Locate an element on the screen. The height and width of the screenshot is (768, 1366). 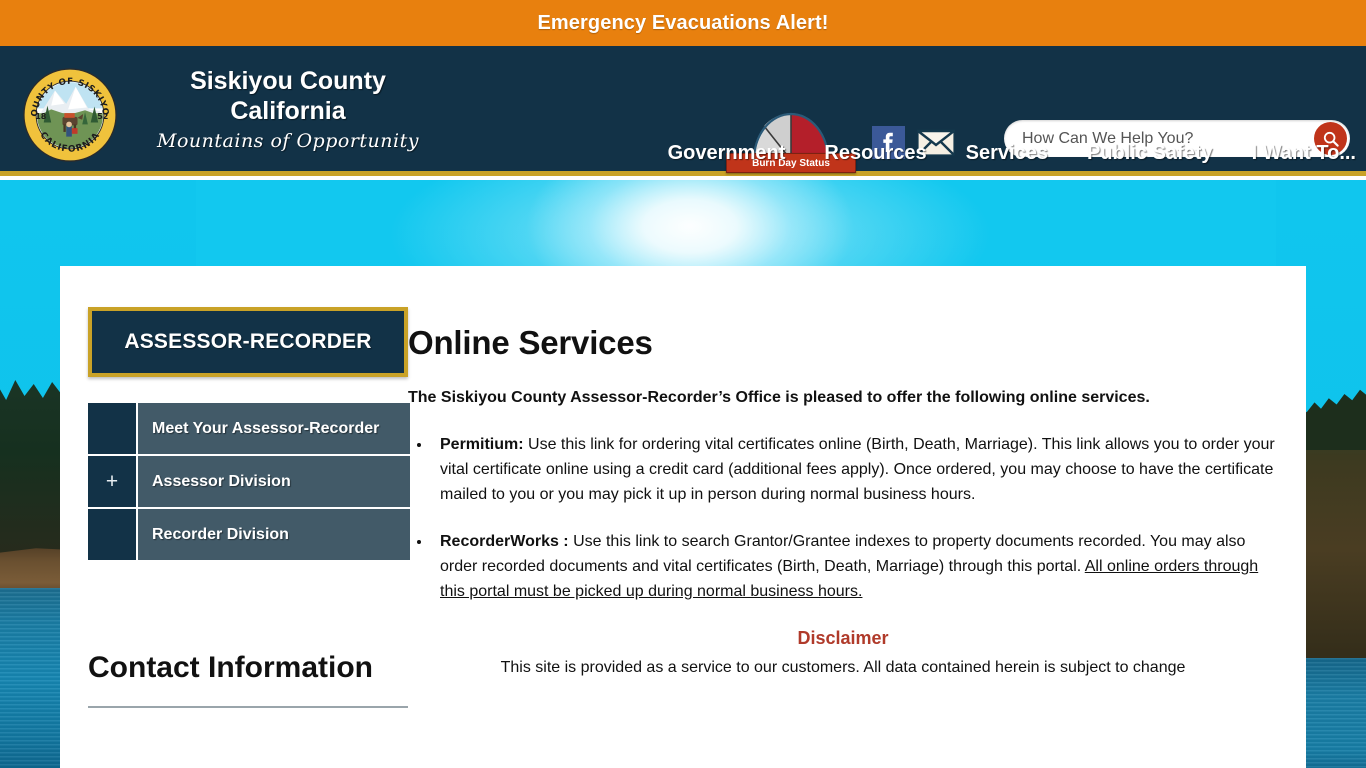
department-badge-label: ASSESSOR-RECORDER is located at coordinates (248, 341).